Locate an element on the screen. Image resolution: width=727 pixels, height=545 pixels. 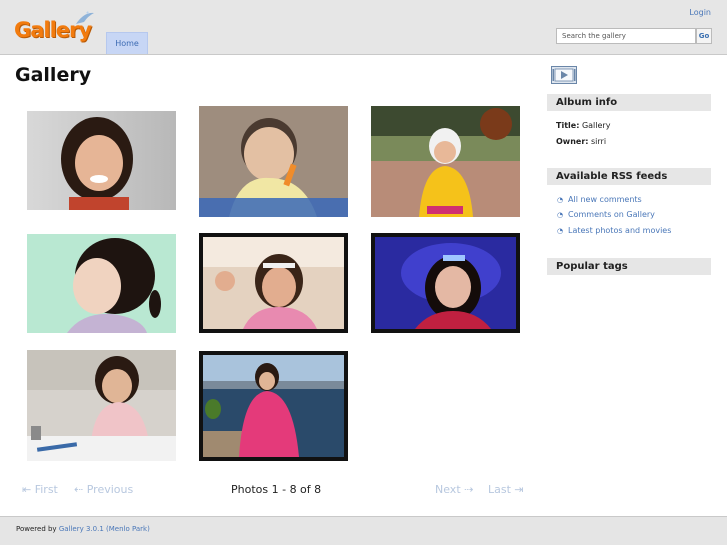
album-title-label: Title: is located at coordinates (568, 125).